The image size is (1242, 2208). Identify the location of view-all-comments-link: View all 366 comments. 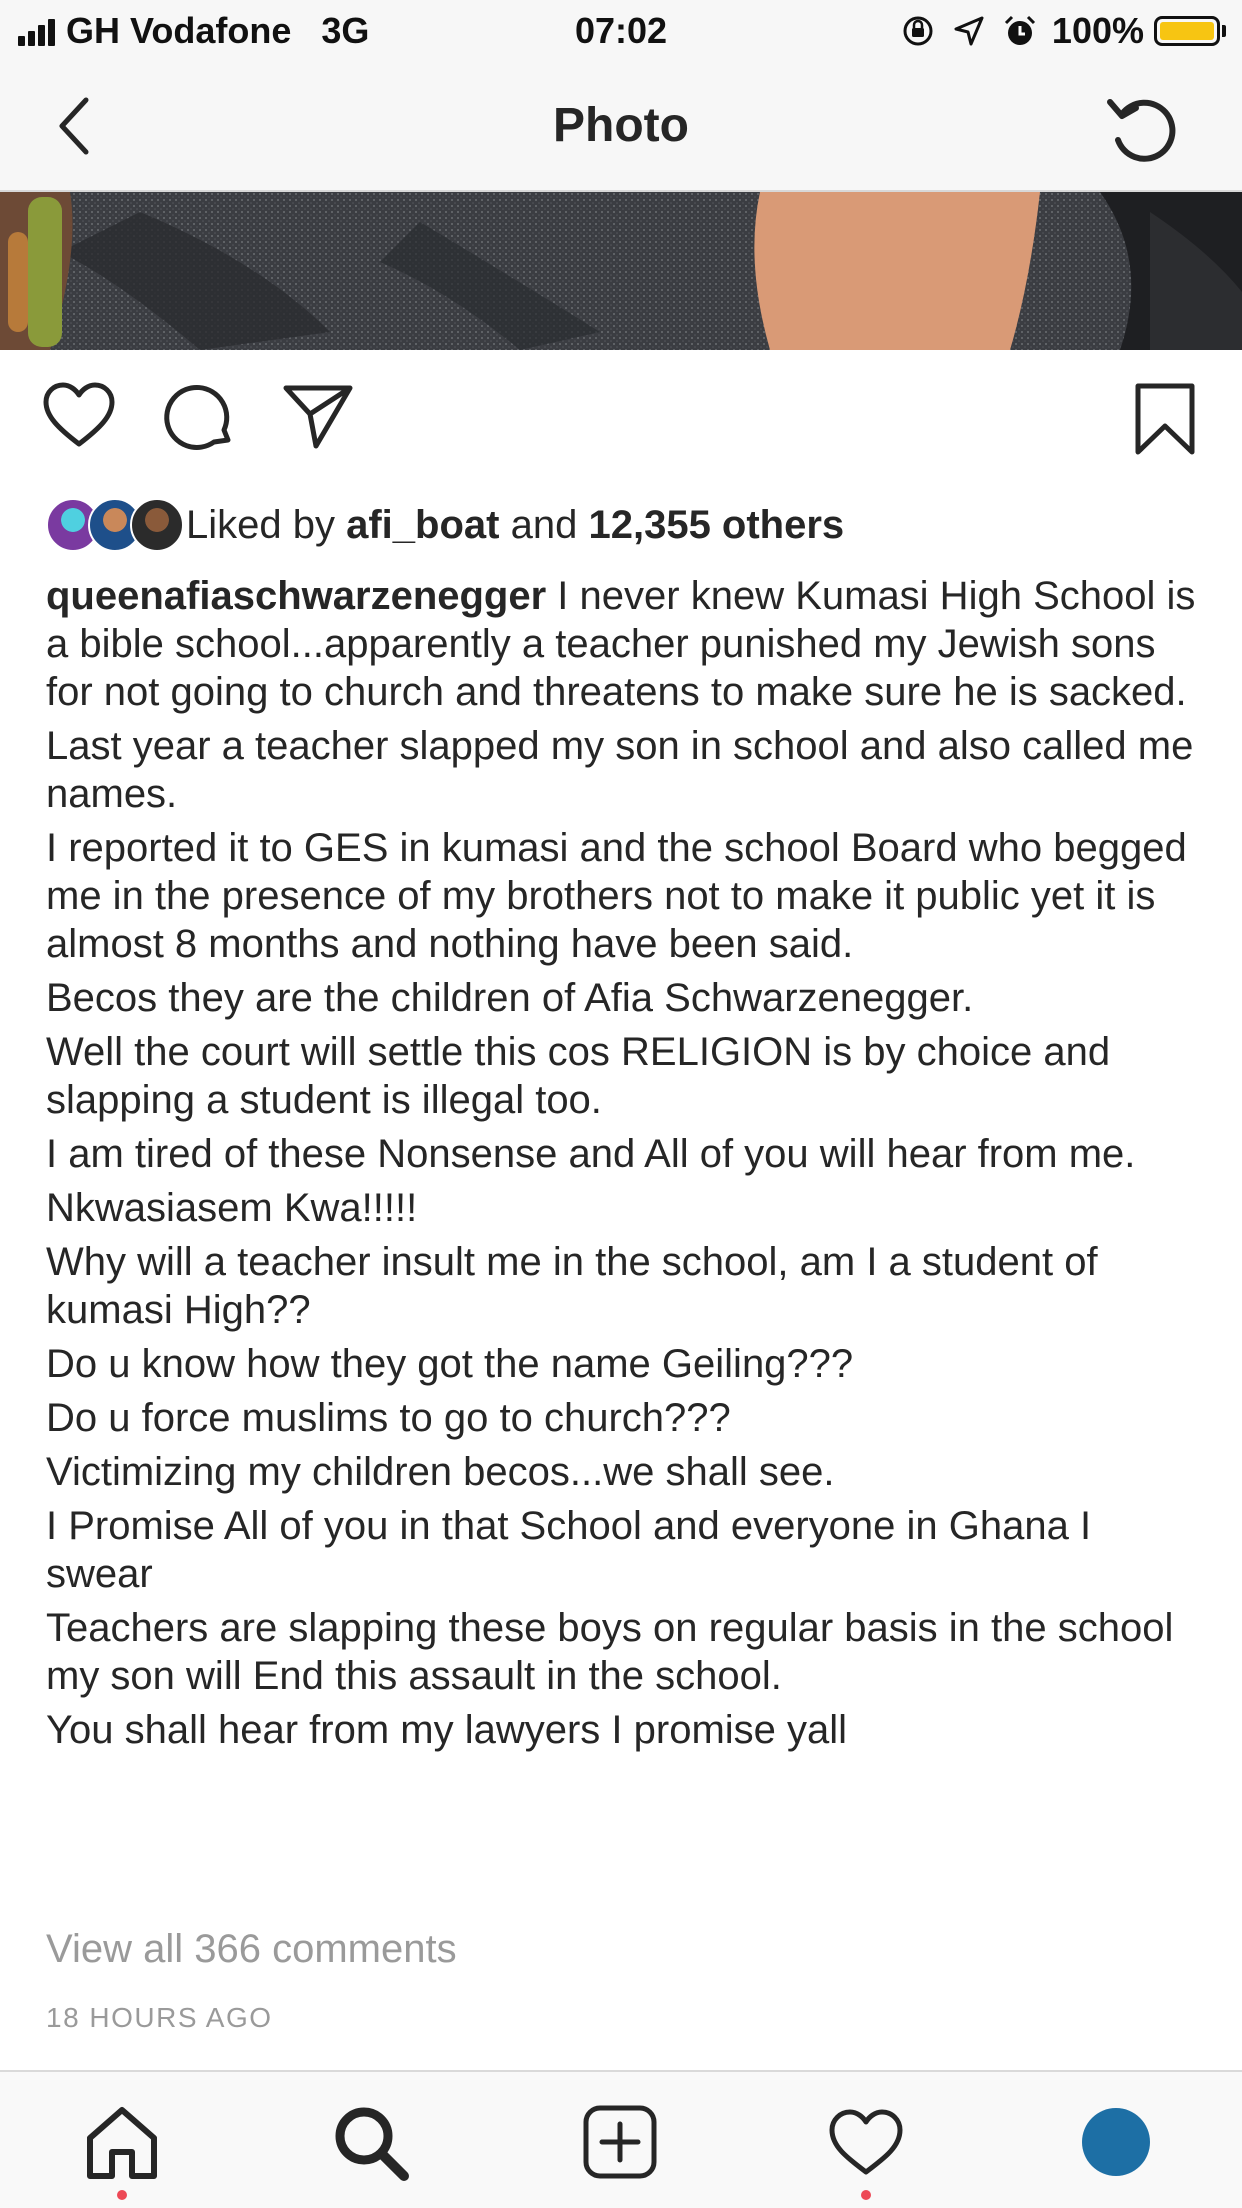
(251, 1949).